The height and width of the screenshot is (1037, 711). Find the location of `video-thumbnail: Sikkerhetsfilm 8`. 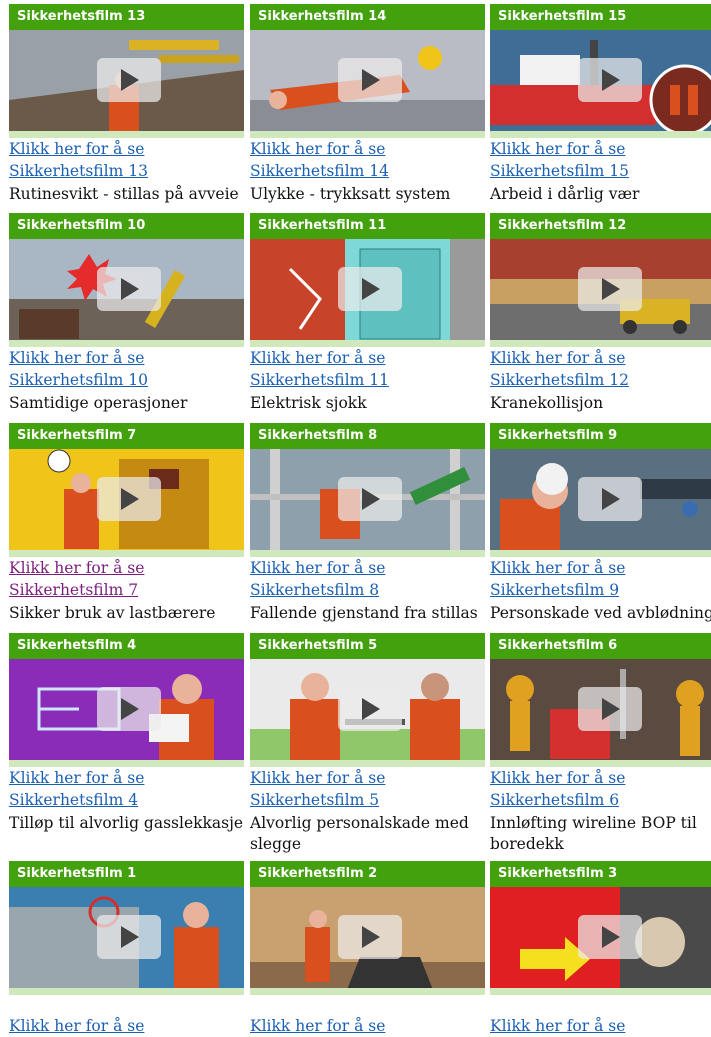

video-thumbnail: Sikkerhetsfilm 8 is located at coordinates (367, 490).